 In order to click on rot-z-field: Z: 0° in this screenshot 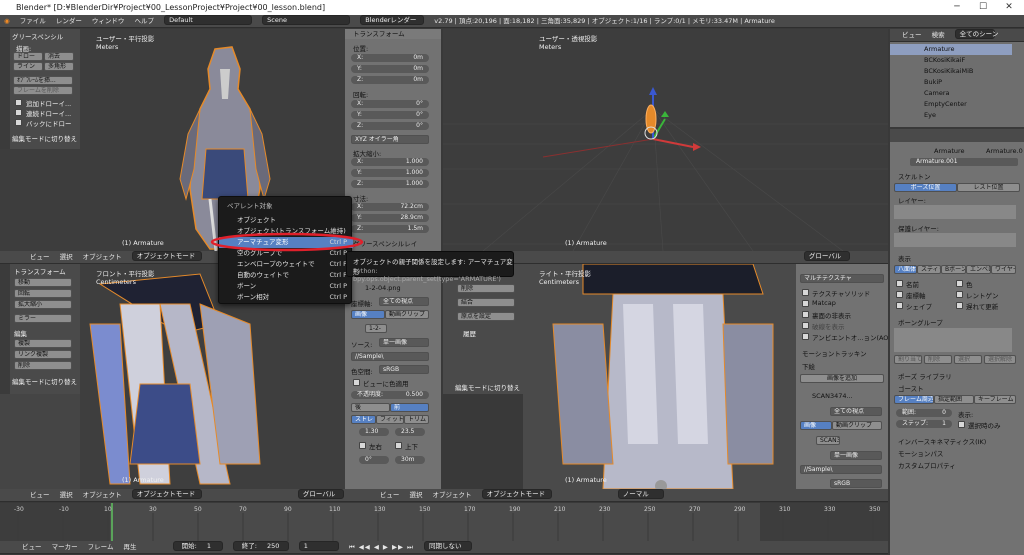, I will do `click(390, 126)`.